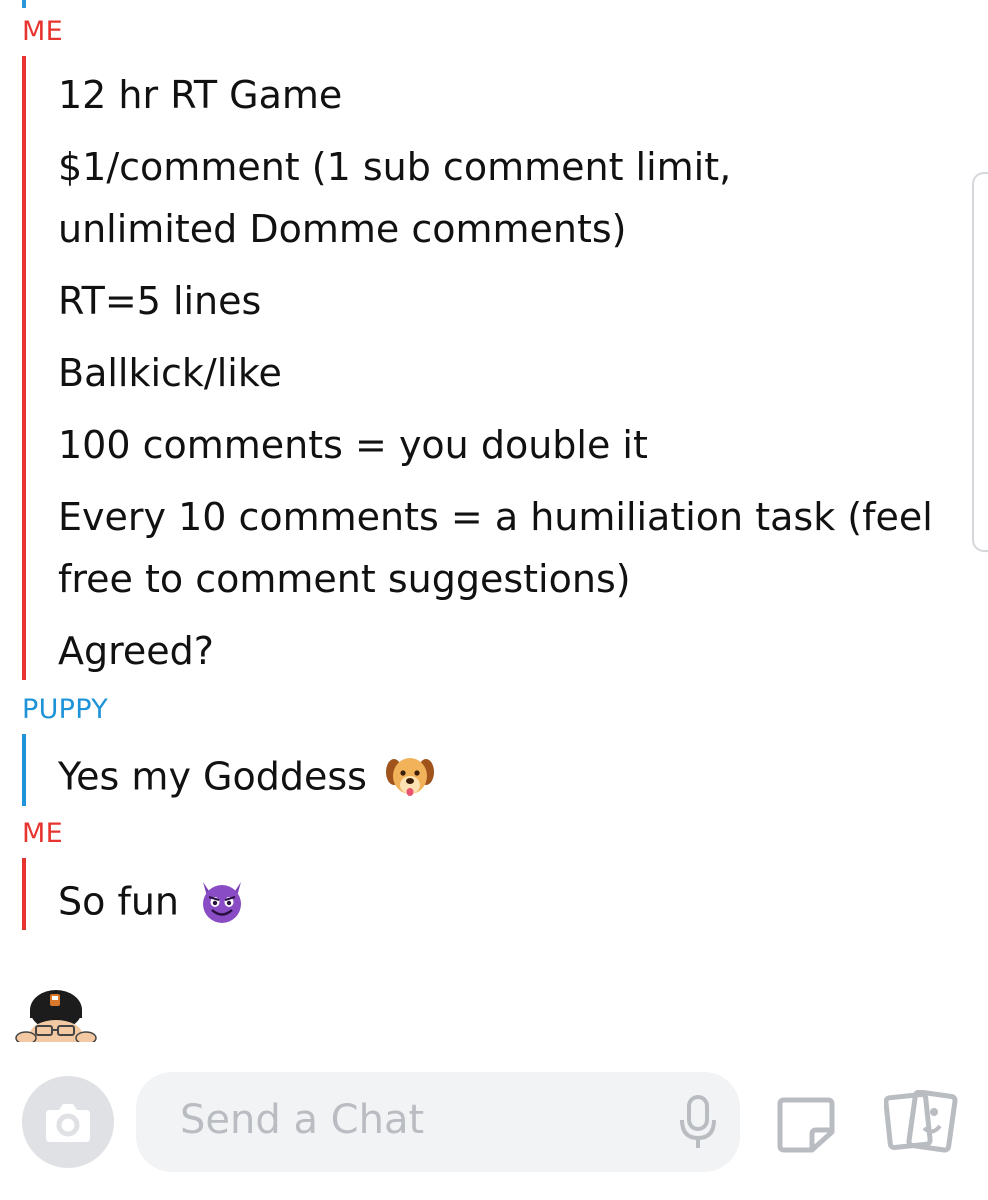 Image resolution: width=988 pixels, height=1200 pixels. I want to click on chat-input-placeholder: Send a Chat, so click(302, 1120).